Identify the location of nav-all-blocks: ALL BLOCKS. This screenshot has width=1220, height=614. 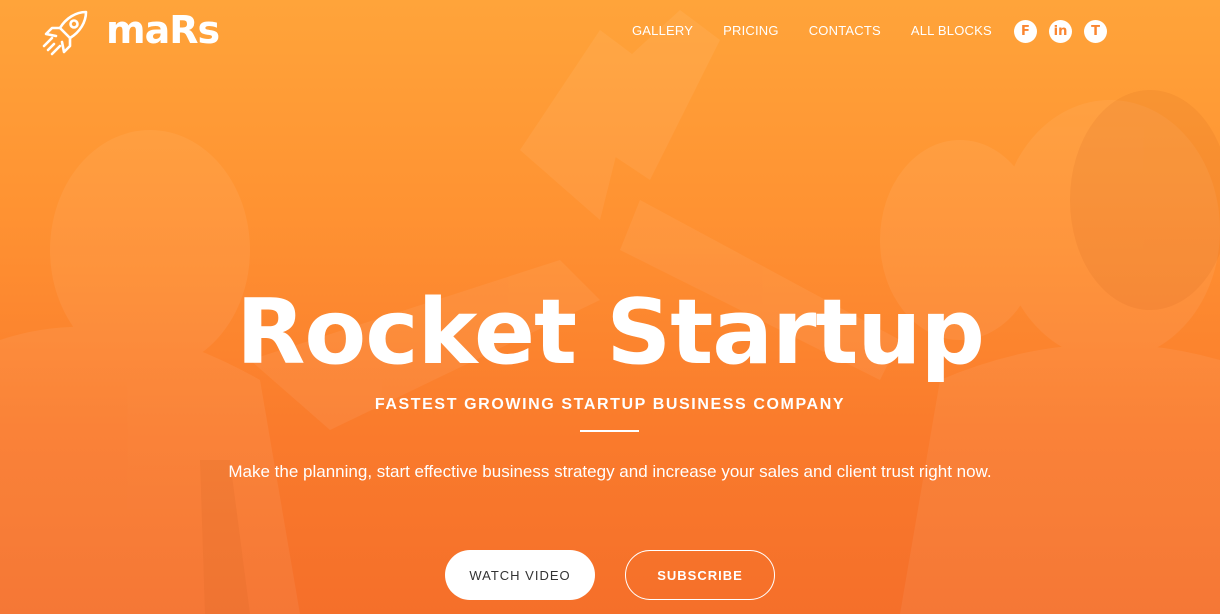
(951, 31).